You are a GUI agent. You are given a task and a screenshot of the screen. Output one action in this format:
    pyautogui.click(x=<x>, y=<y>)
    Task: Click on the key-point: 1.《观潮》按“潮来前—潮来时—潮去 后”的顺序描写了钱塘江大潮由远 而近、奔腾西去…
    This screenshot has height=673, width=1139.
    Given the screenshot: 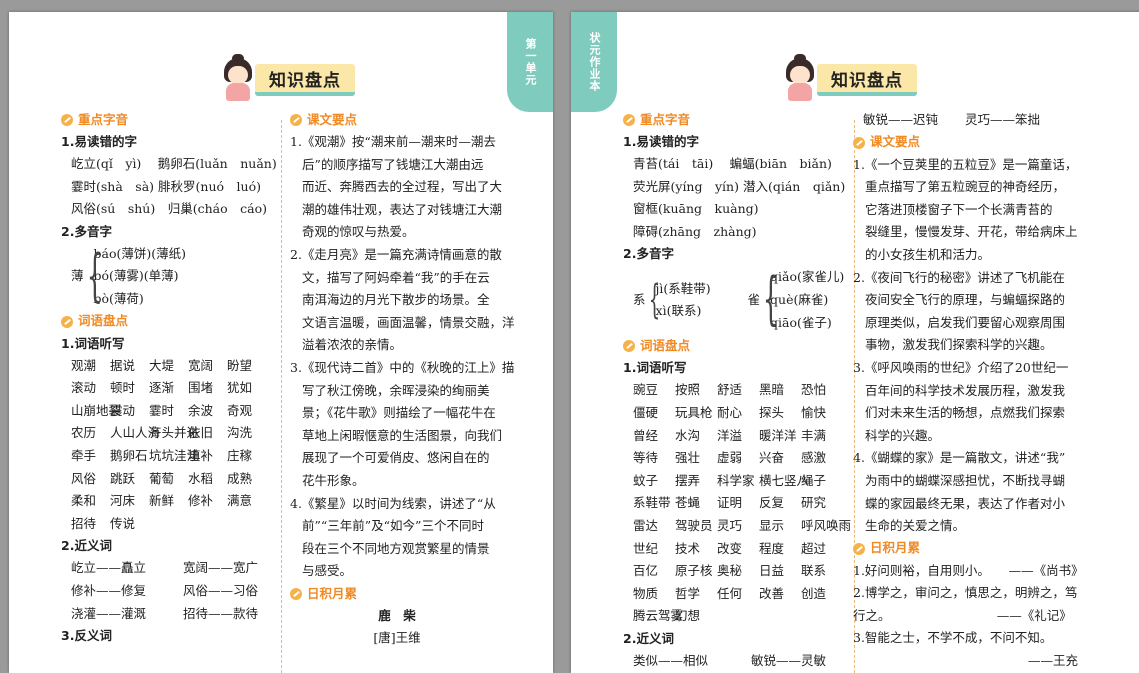 What is the action you would take?
    pyautogui.click(x=397, y=187)
    